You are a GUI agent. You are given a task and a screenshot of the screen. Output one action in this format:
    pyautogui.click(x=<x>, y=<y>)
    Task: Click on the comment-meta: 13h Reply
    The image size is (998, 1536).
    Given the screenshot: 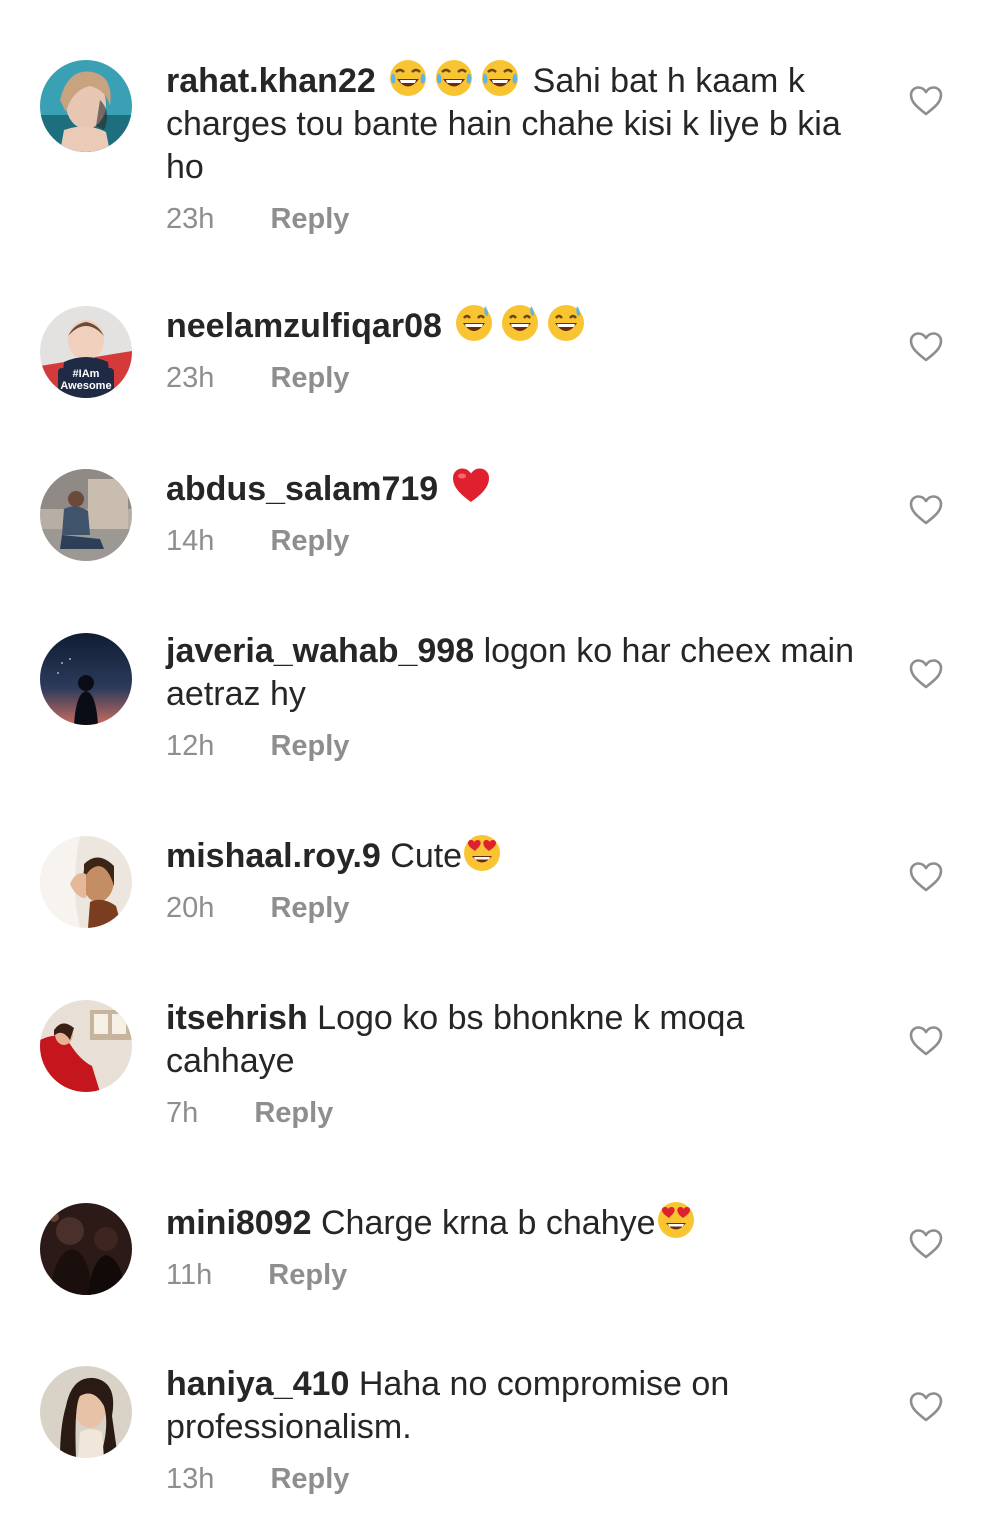 What is the action you would take?
    pyautogui.click(x=523, y=1479)
    